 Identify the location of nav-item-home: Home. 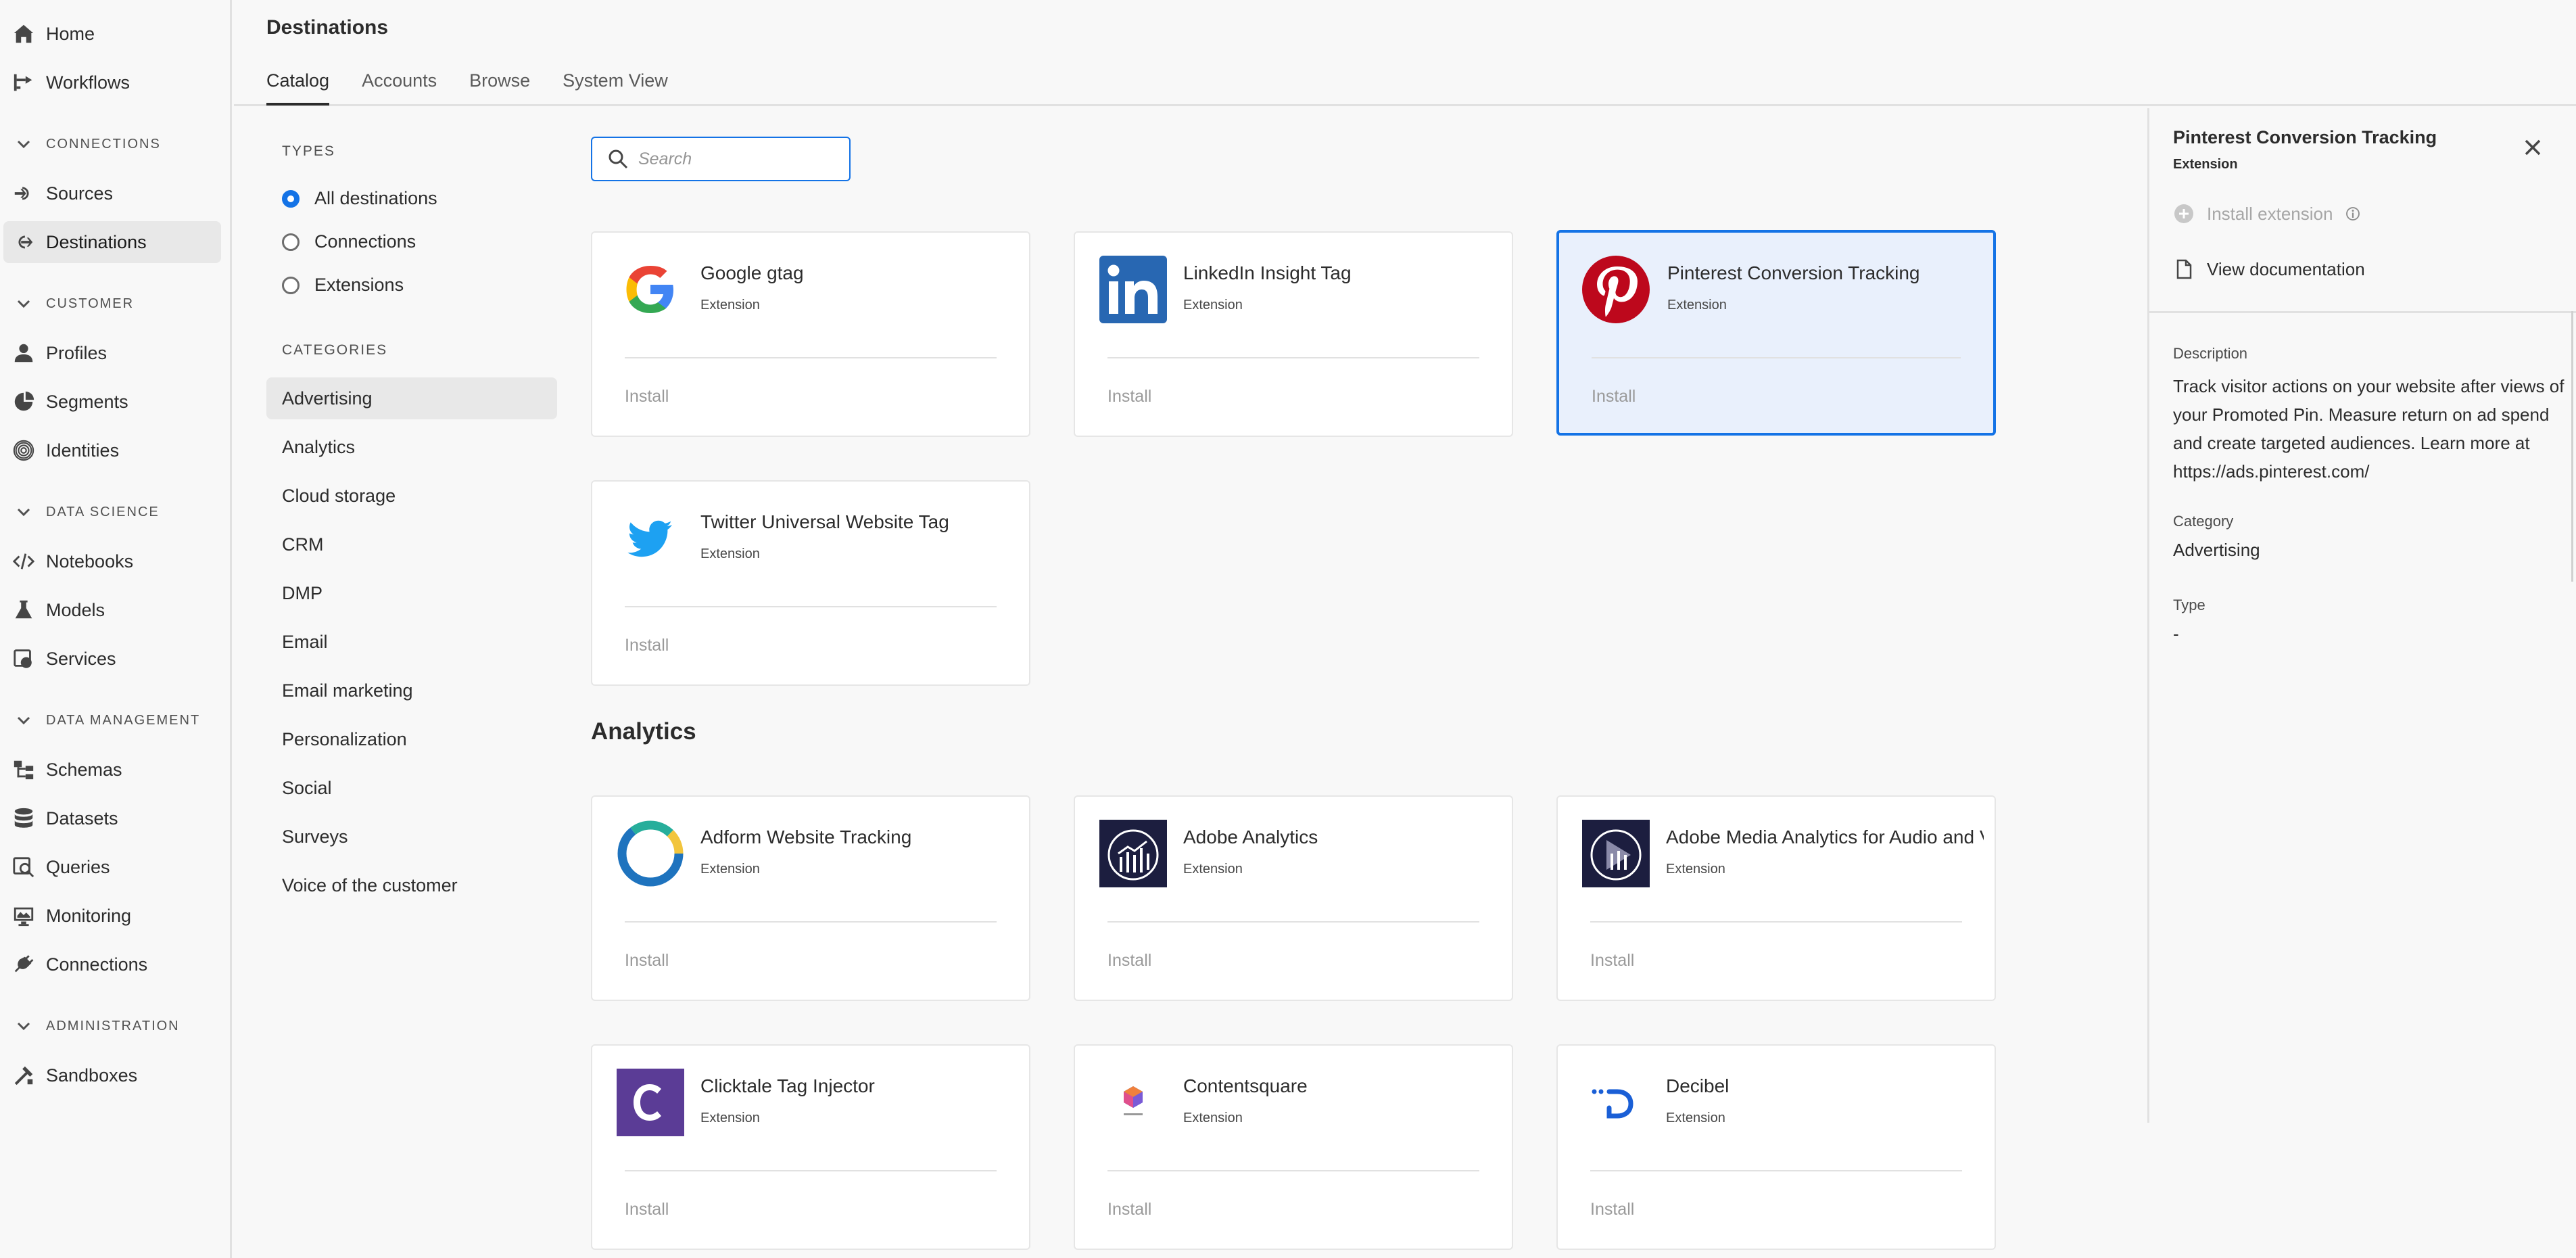
(112, 34).